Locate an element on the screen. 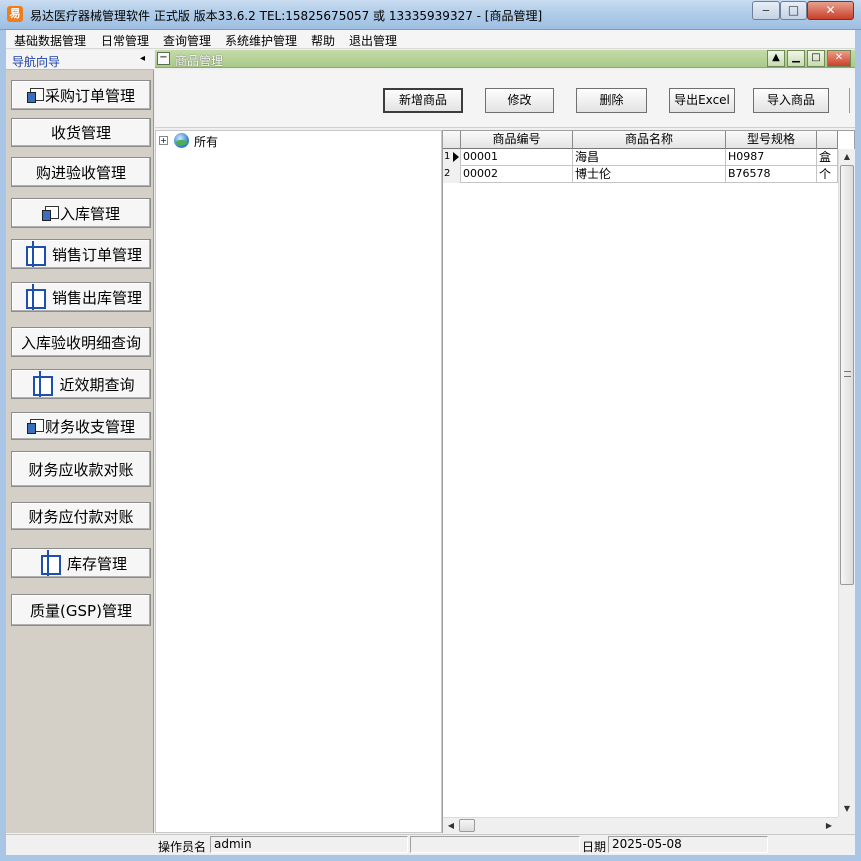 This screenshot has width=861, height=861. row-number: 2 is located at coordinates (447, 173).